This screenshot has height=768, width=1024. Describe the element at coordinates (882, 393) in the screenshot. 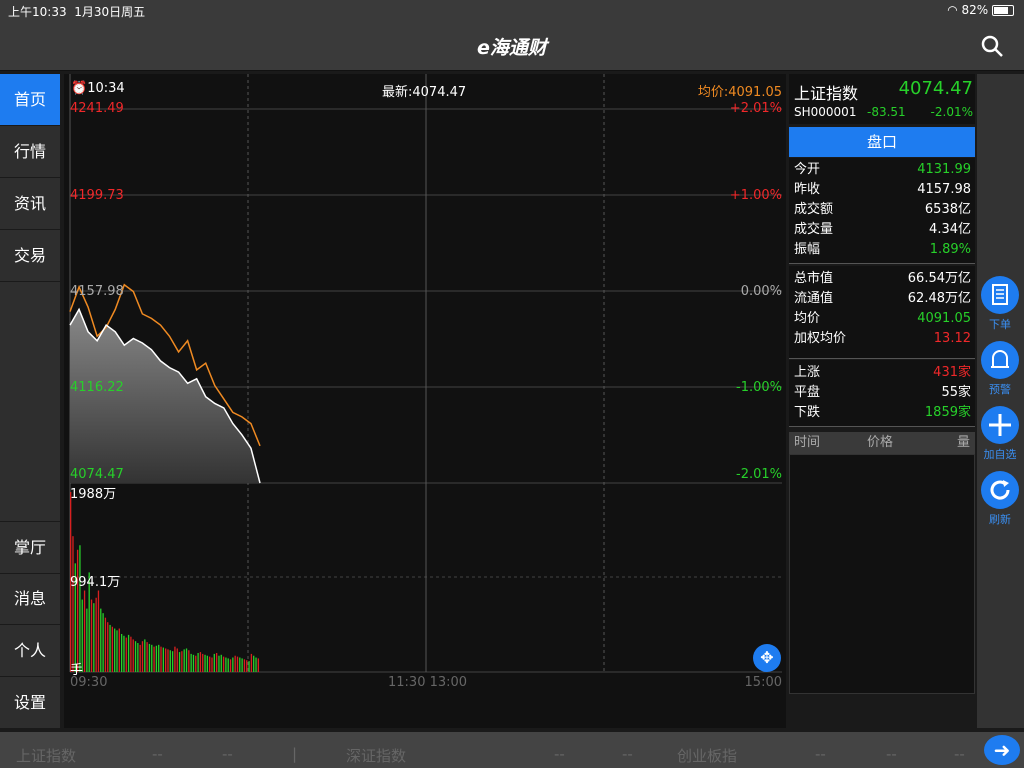

I see `quote-row: 平盘 55家` at that location.